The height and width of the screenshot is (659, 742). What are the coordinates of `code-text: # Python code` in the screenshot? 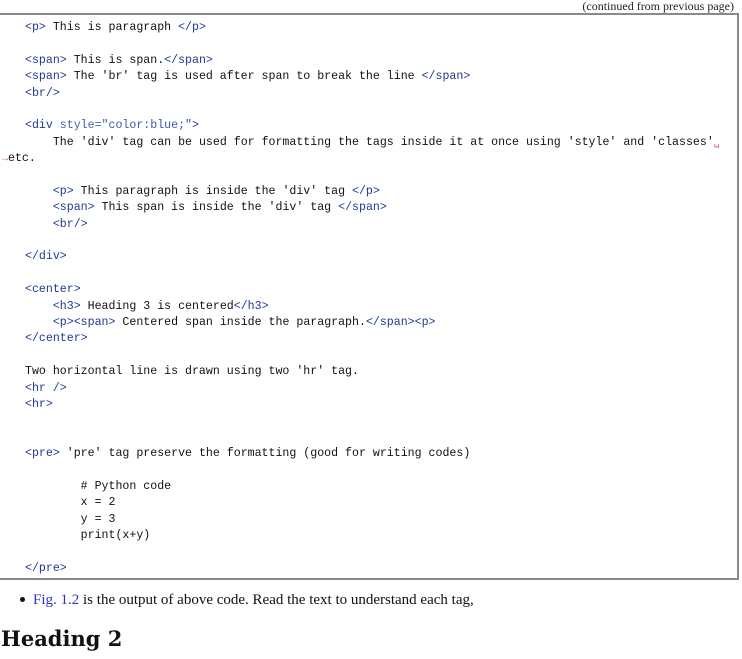 It's located at (126, 486).